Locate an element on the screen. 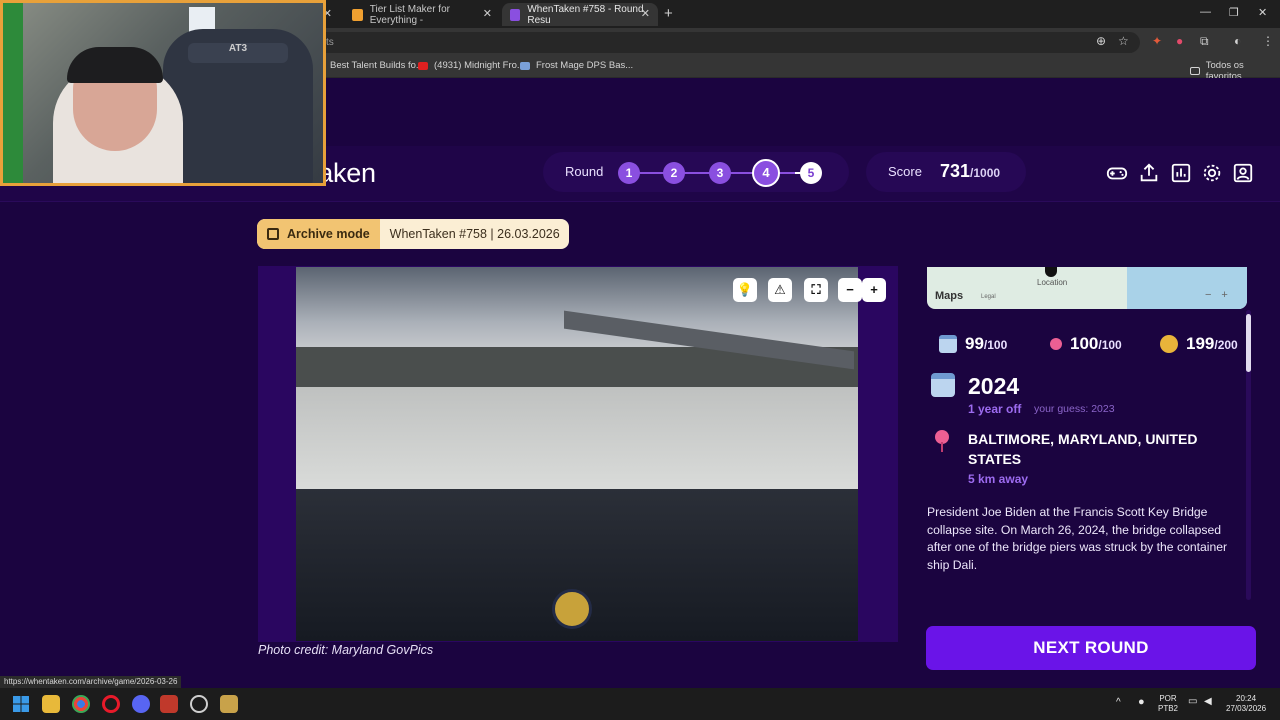 This screenshot has height=720, width=1280. round-dot-3: 3 is located at coordinates (720, 173).